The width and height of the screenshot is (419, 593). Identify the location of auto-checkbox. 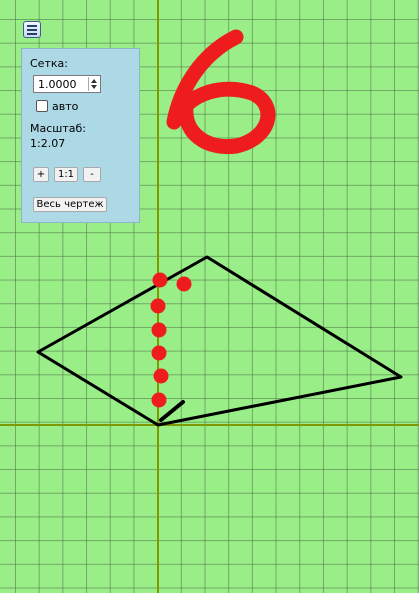
(42, 106).